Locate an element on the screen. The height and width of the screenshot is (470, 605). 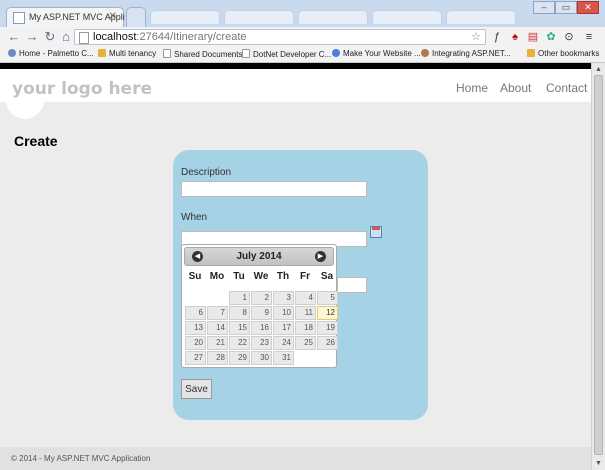
site-header: your logo here Home About Contact is located at coordinates (295, 94).